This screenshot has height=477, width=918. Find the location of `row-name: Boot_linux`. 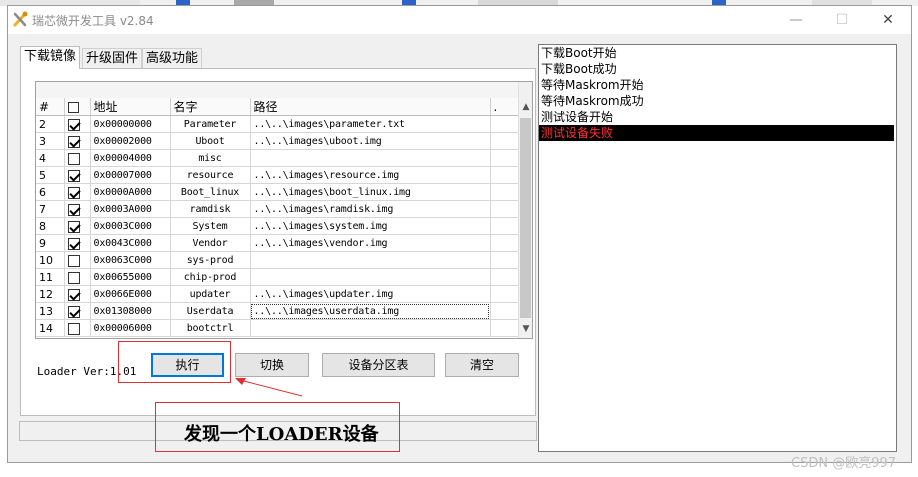

row-name: Boot_linux is located at coordinates (210, 192).